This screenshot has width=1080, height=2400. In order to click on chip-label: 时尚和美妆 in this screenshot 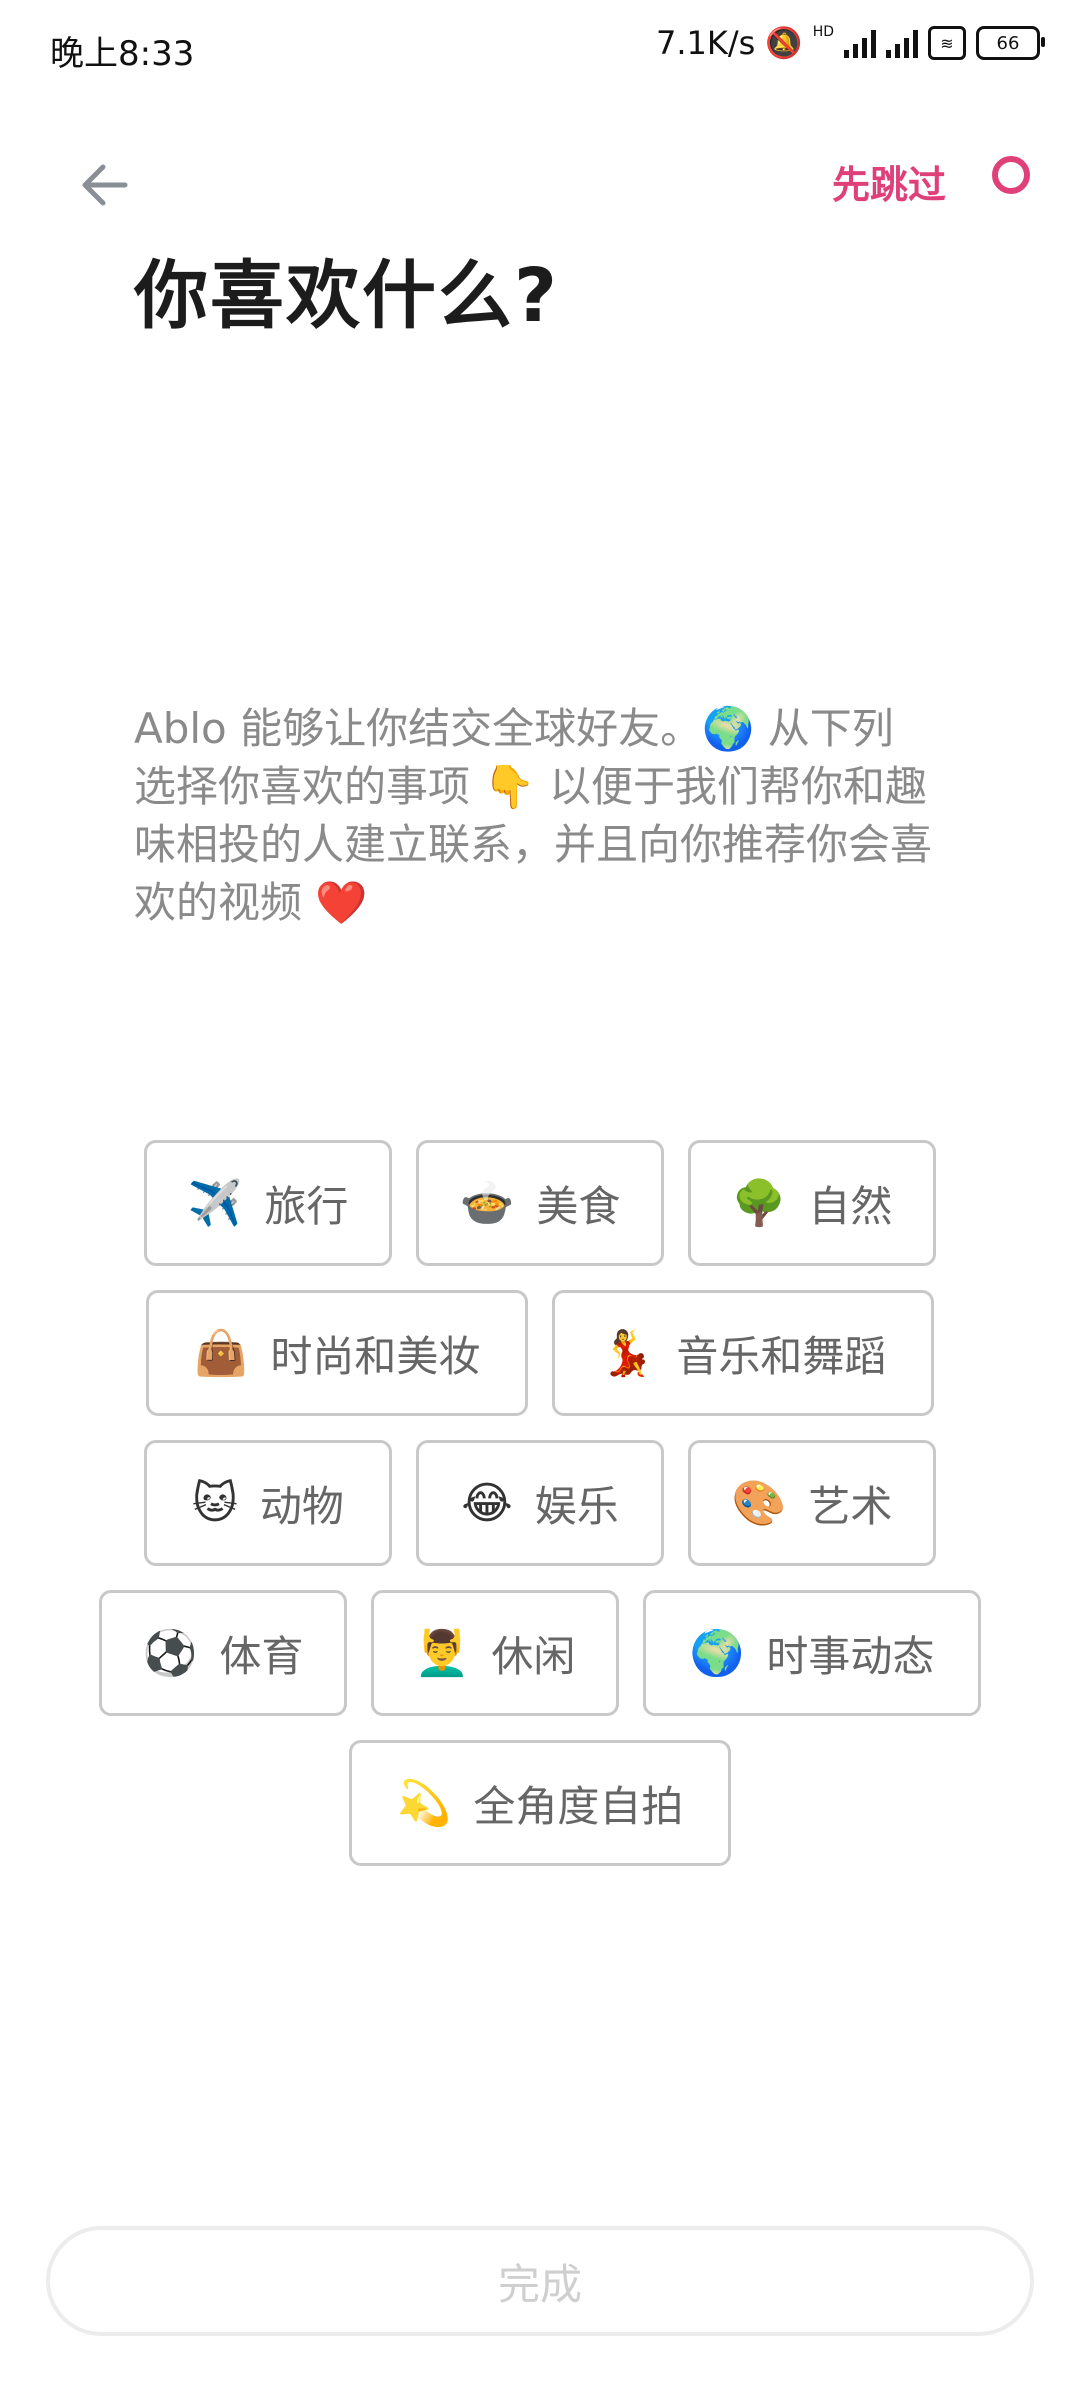, I will do `click(375, 1356)`.